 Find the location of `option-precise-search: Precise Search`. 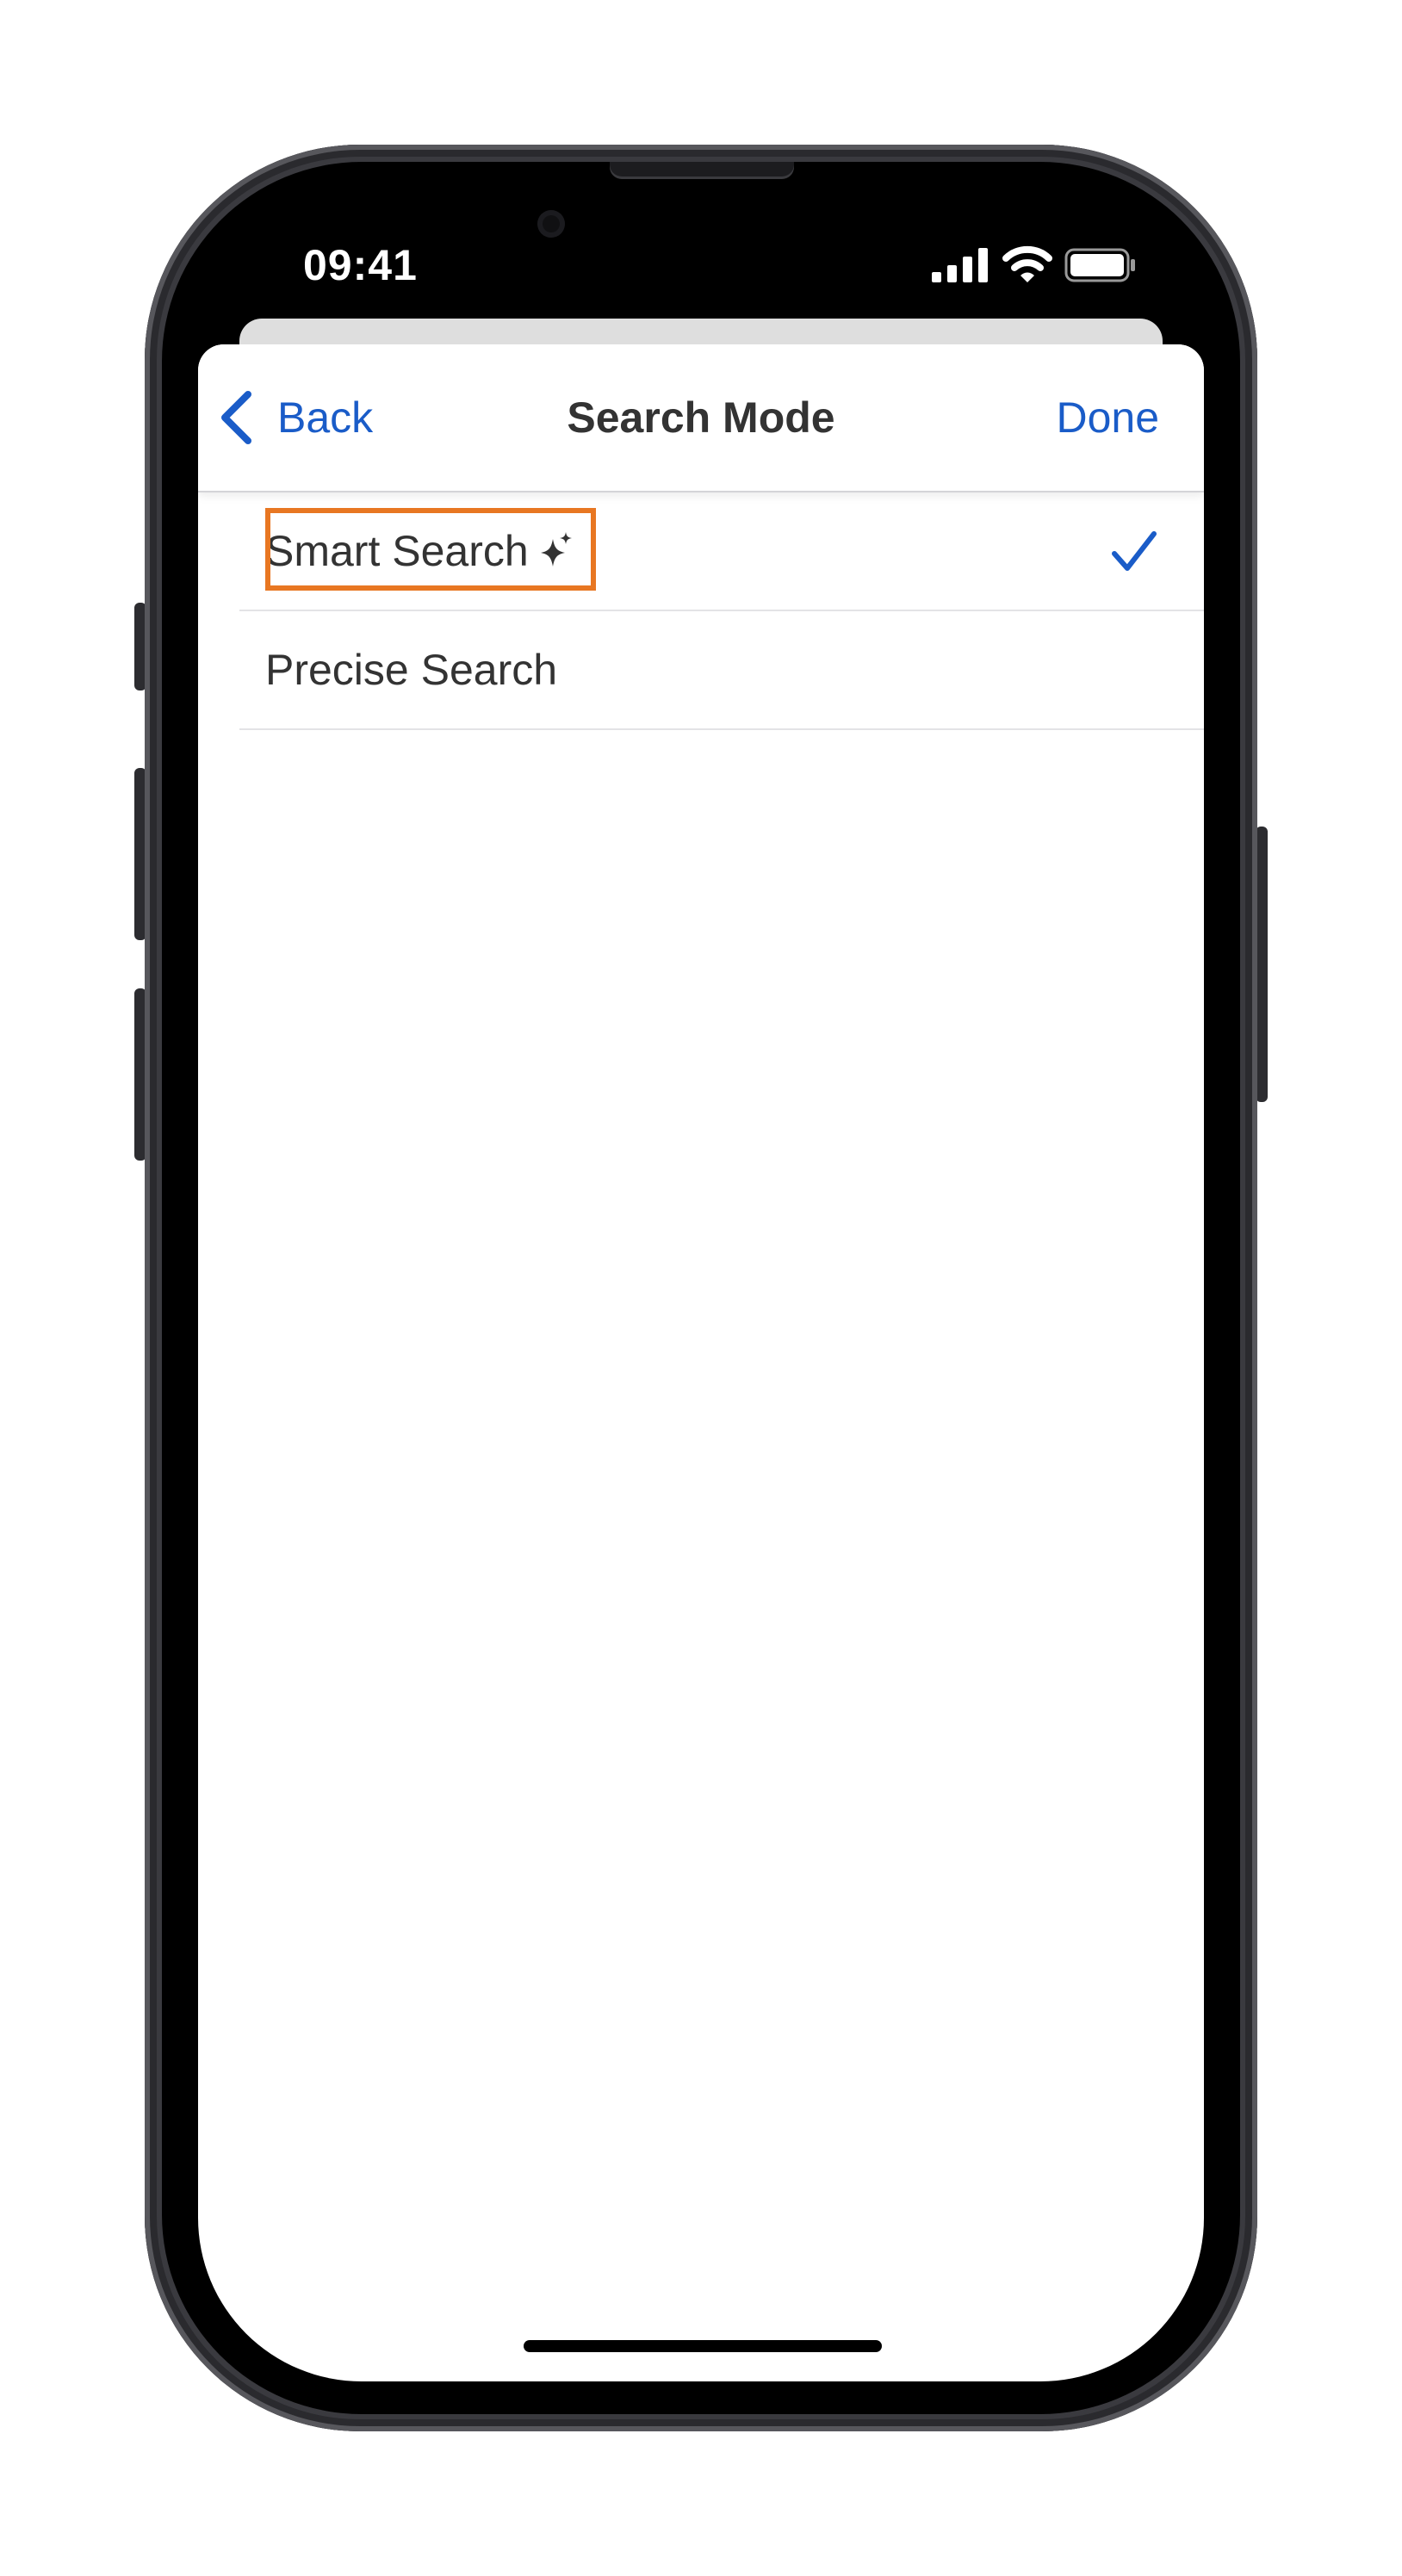

option-precise-search: Precise Search is located at coordinates (721, 671).